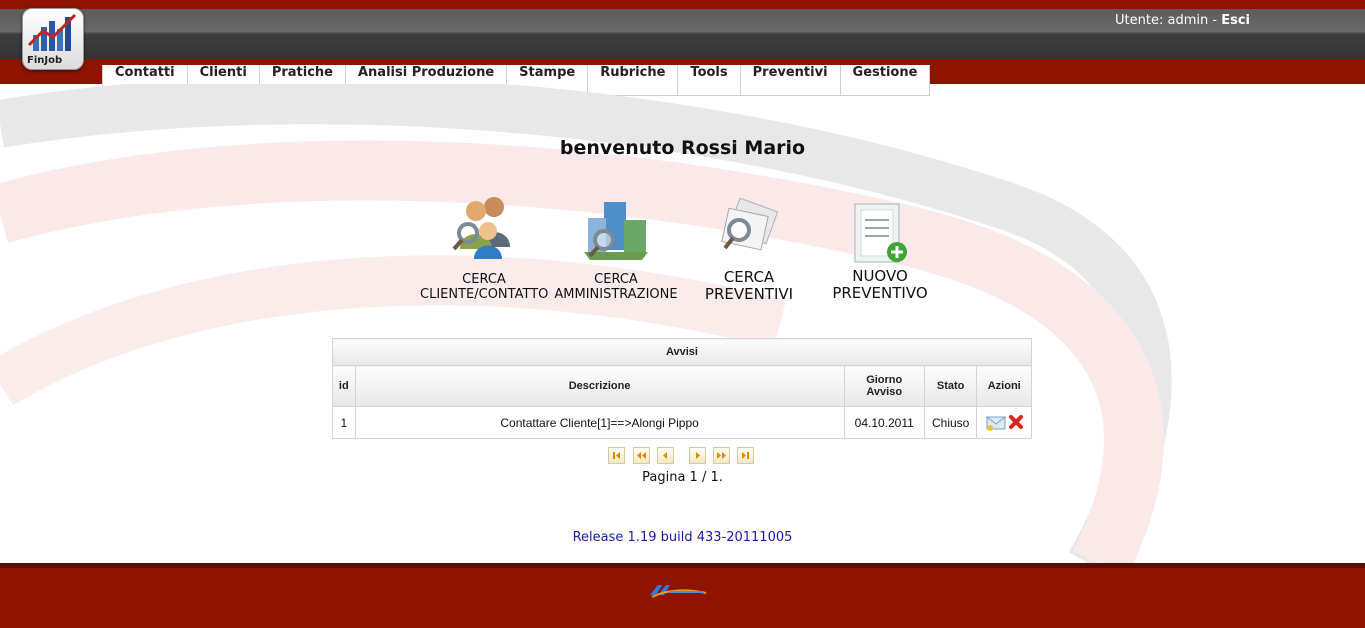 Image resolution: width=1365 pixels, height=628 pixels. Describe the element at coordinates (682, 352) in the screenshot. I see `table-caption: Avvisi` at that location.